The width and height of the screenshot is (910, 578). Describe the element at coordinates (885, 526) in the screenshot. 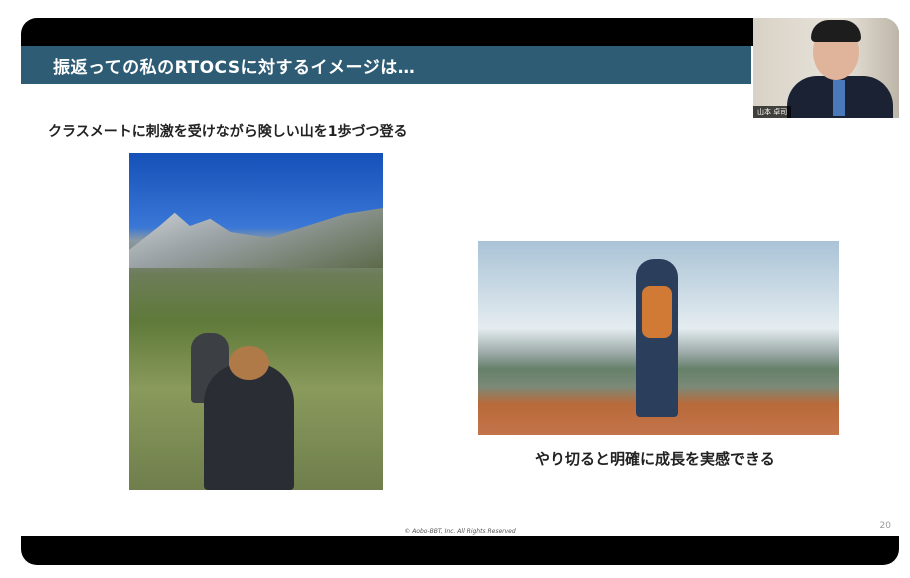

I see `page-number: 20` at that location.